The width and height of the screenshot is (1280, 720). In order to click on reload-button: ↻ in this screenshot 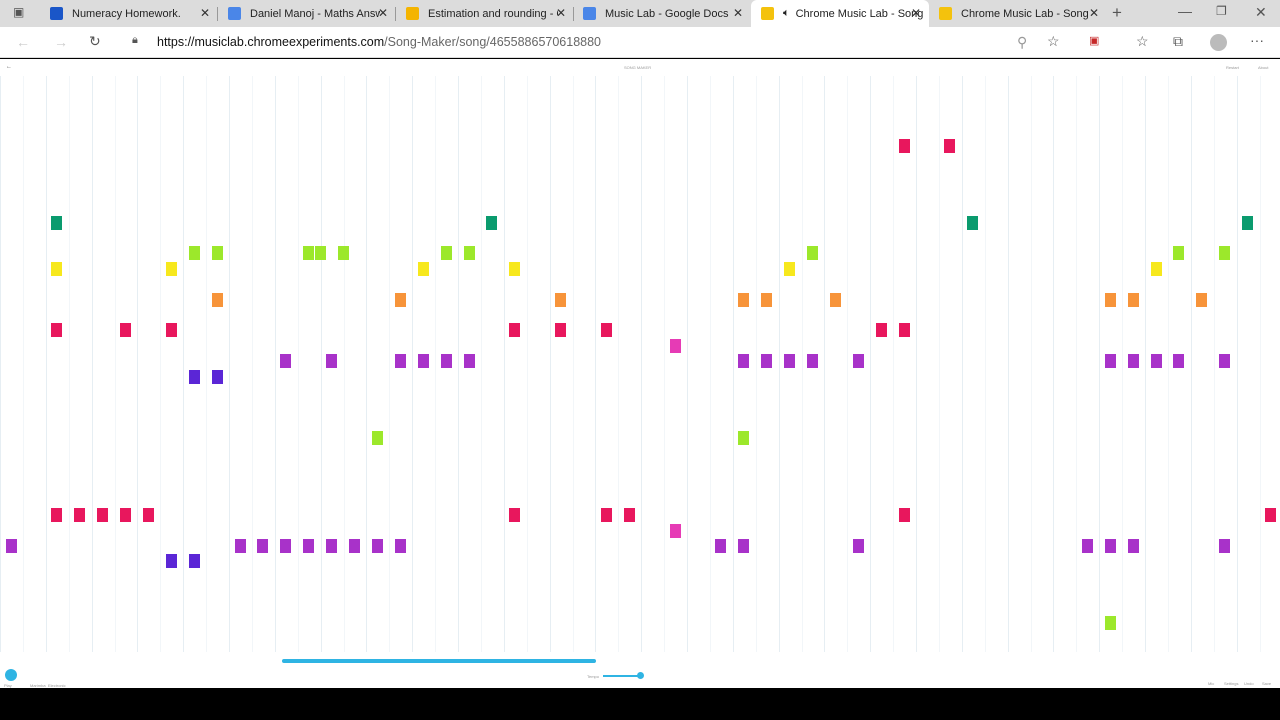, I will do `click(95, 41)`.